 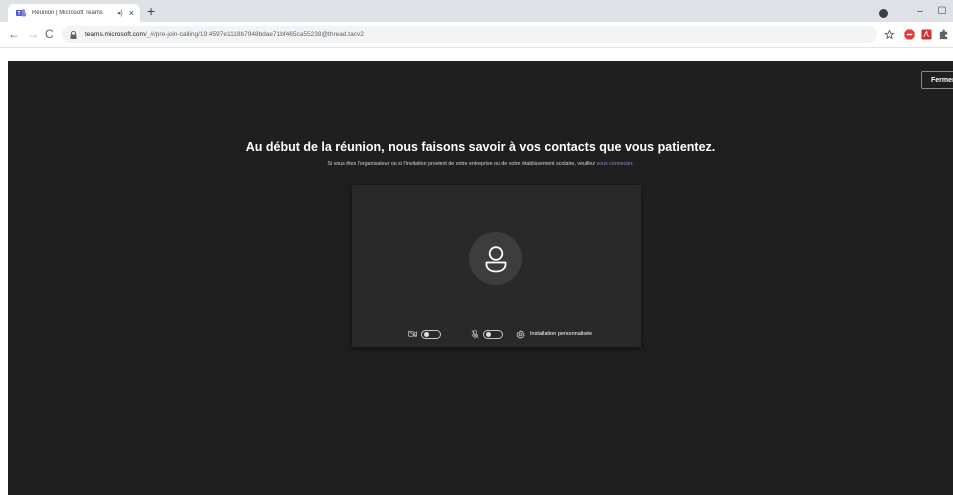 I want to click on browser-tab: T Réunion | Microsoft Teams ◂) ×, so click(x=74, y=13).